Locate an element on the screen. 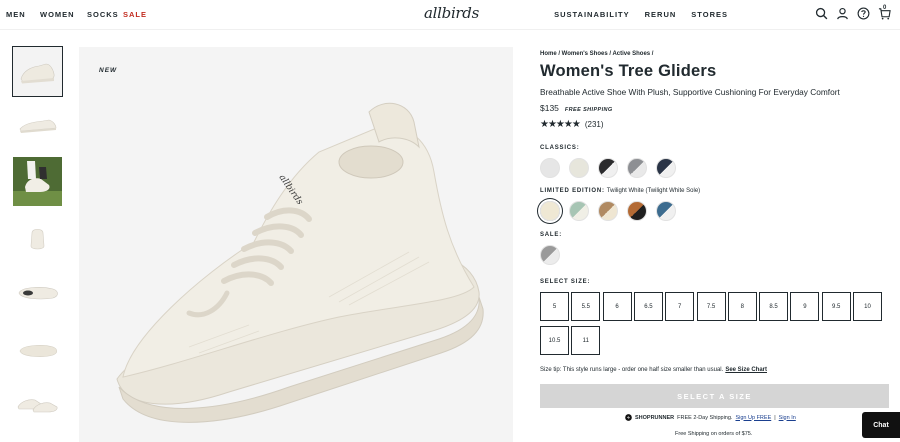 The width and height of the screenshot is (900, 442). thumbnail-top-view is located at coordinates (37, 291).